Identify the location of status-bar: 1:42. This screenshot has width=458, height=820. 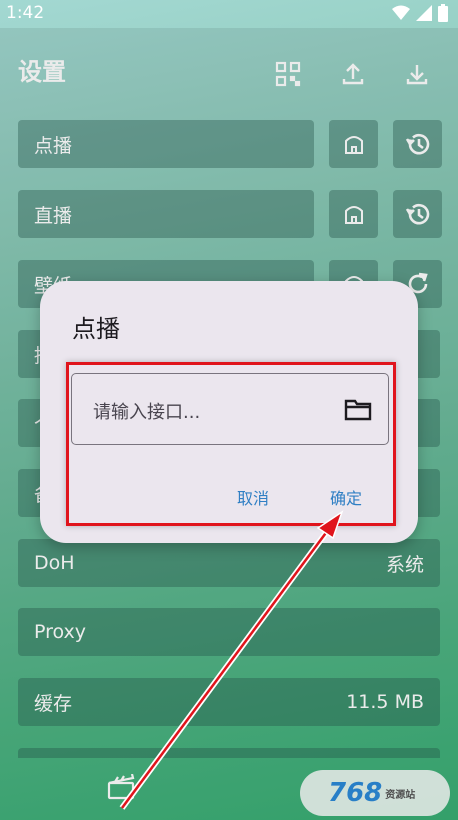
(229, 14).